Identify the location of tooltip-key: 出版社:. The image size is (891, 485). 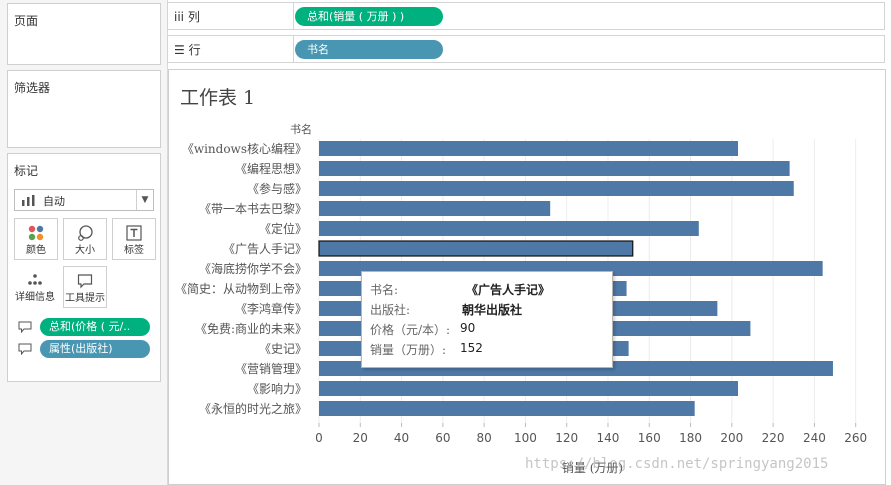
(390, 310).